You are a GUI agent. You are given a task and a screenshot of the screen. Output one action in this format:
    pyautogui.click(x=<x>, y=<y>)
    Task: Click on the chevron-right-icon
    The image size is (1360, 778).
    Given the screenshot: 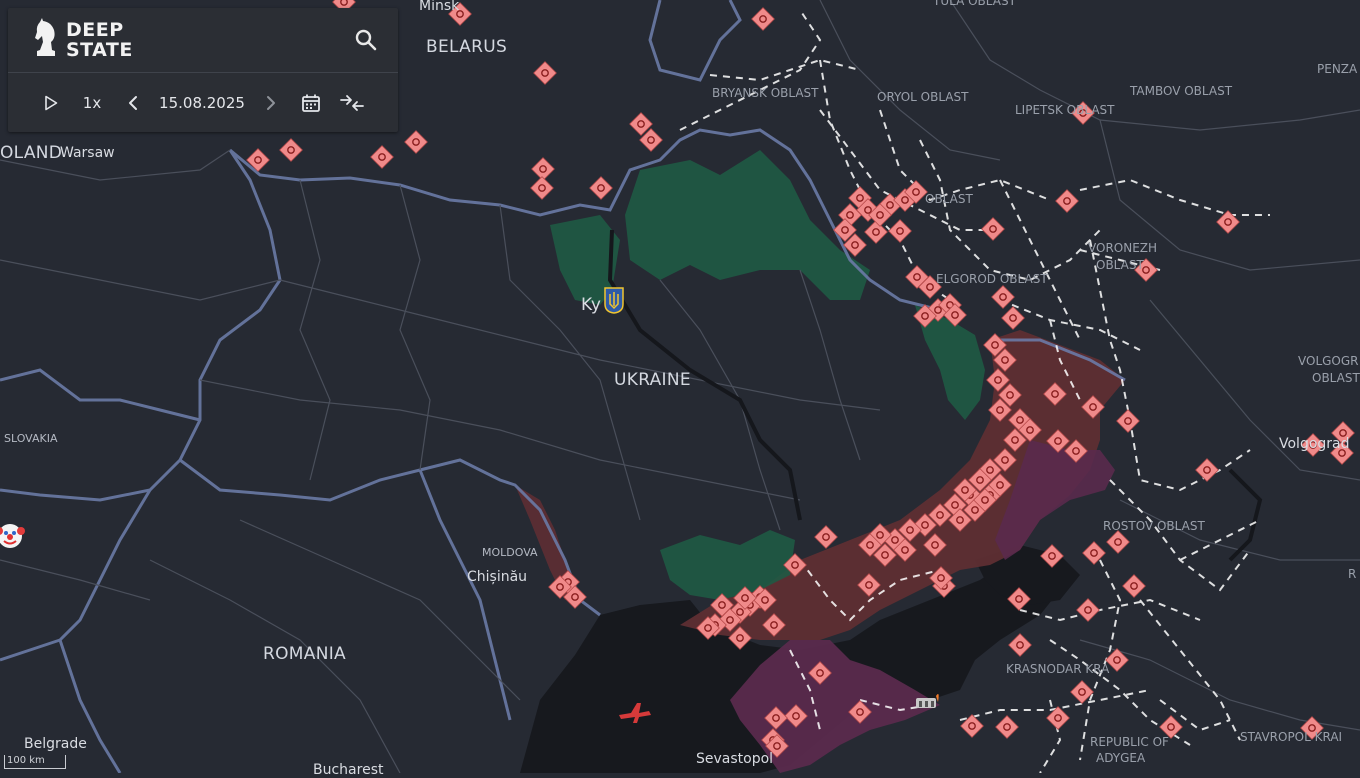 What is the action you would take?
    pyautogui.click(x=271, y=103)
    